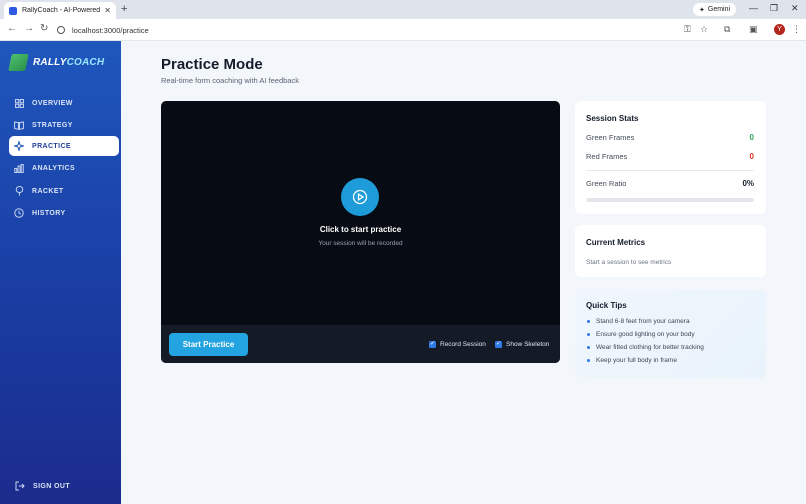  I want to click on sparkle-icon, so click(19, 146).